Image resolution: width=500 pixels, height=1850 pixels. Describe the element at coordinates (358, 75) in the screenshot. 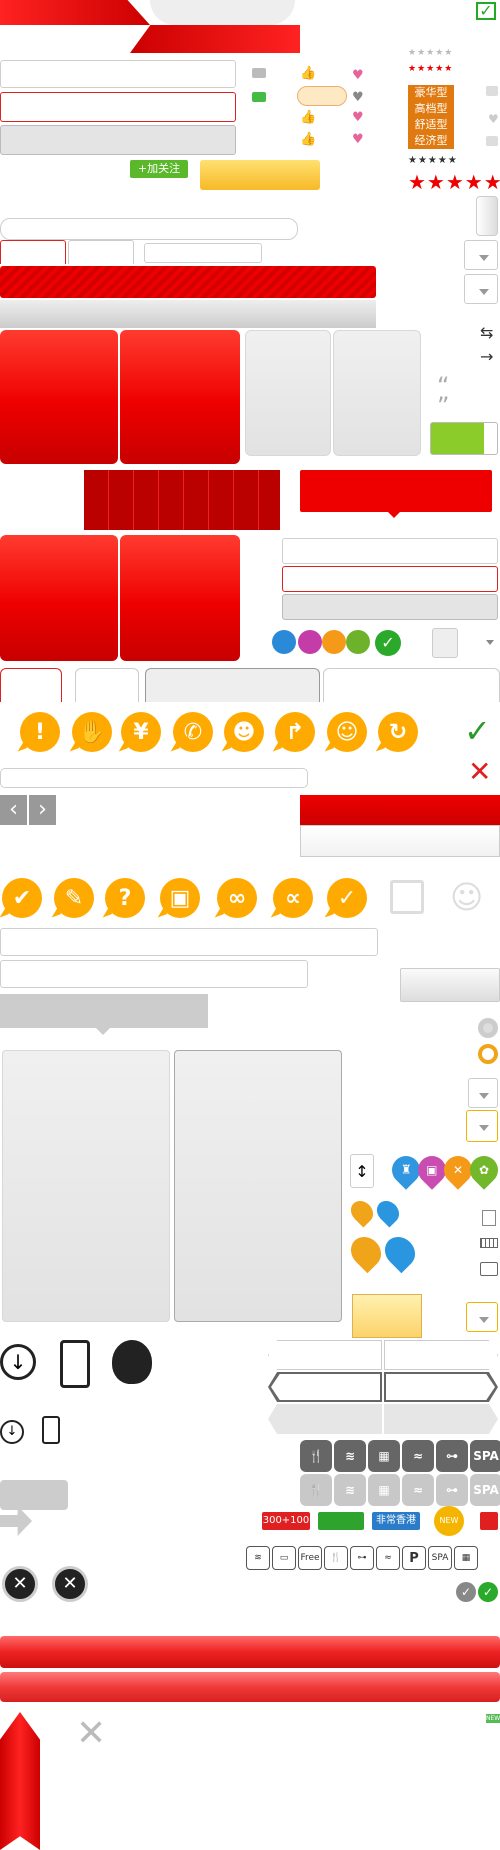

I see `heart-pink-icon: ♥` at that location.